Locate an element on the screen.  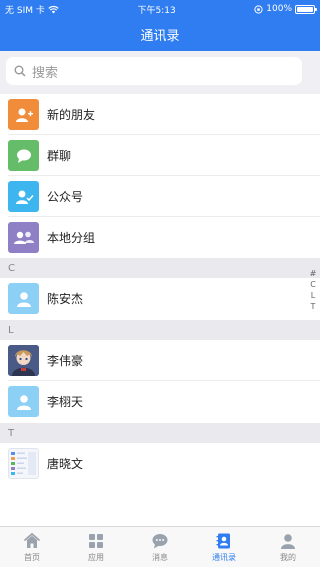
list-item-label: 本地分组 is located at coordinates (71, 238).